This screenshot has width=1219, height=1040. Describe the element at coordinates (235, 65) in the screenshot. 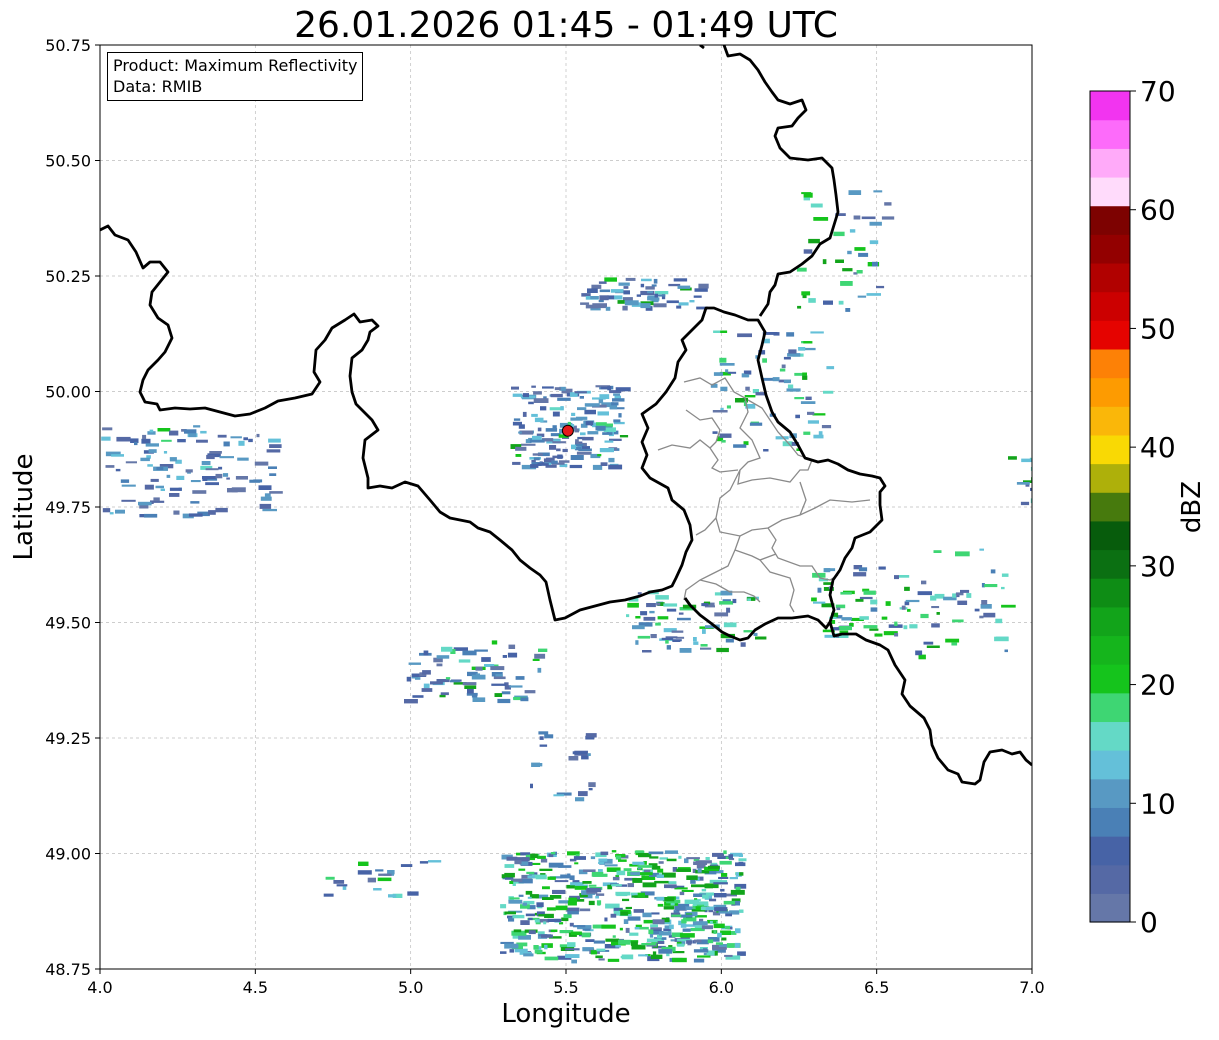

I see `info-product: Product: Maximum Reflectivity` at that location.